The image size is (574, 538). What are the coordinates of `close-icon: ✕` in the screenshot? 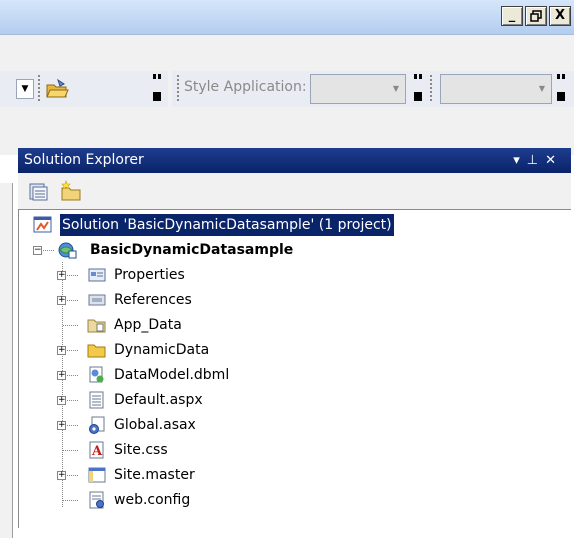 It's located at (554, 160).